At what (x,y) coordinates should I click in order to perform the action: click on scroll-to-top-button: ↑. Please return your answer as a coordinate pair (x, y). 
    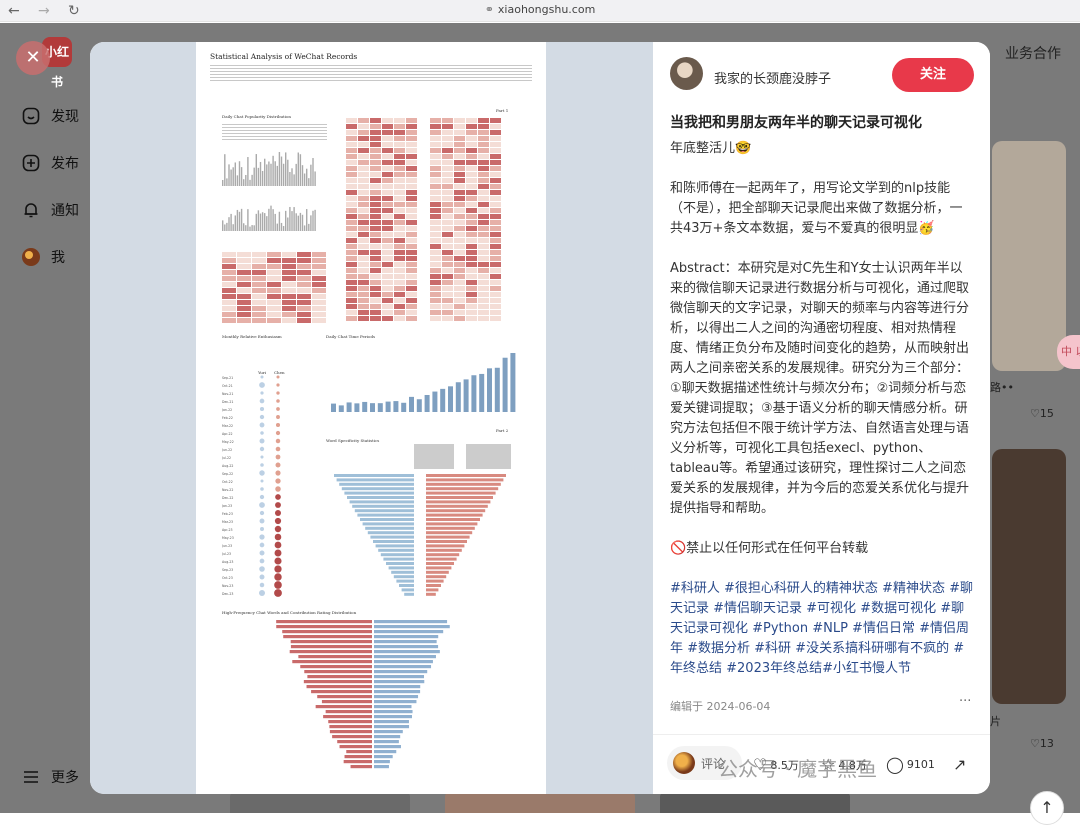
    Looking at the image, I should click on (1047, 808).